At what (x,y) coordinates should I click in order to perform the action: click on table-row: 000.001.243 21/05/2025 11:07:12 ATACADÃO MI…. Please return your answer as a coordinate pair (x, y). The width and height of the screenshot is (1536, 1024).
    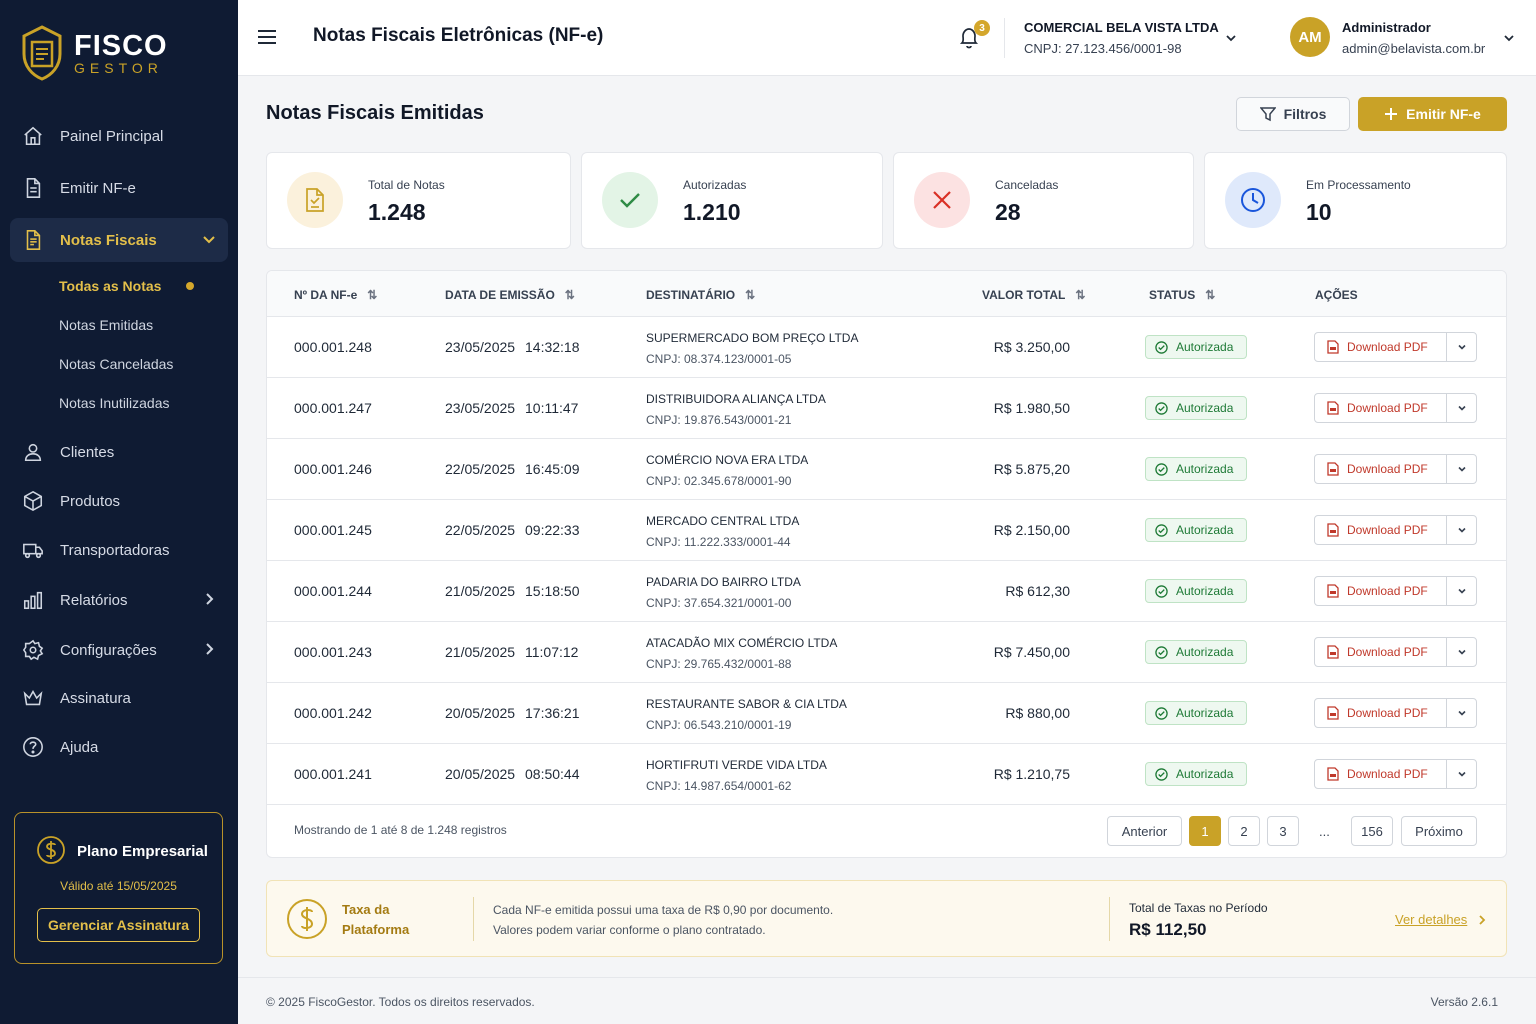
    Looking at the image, I should click on (886, 652).